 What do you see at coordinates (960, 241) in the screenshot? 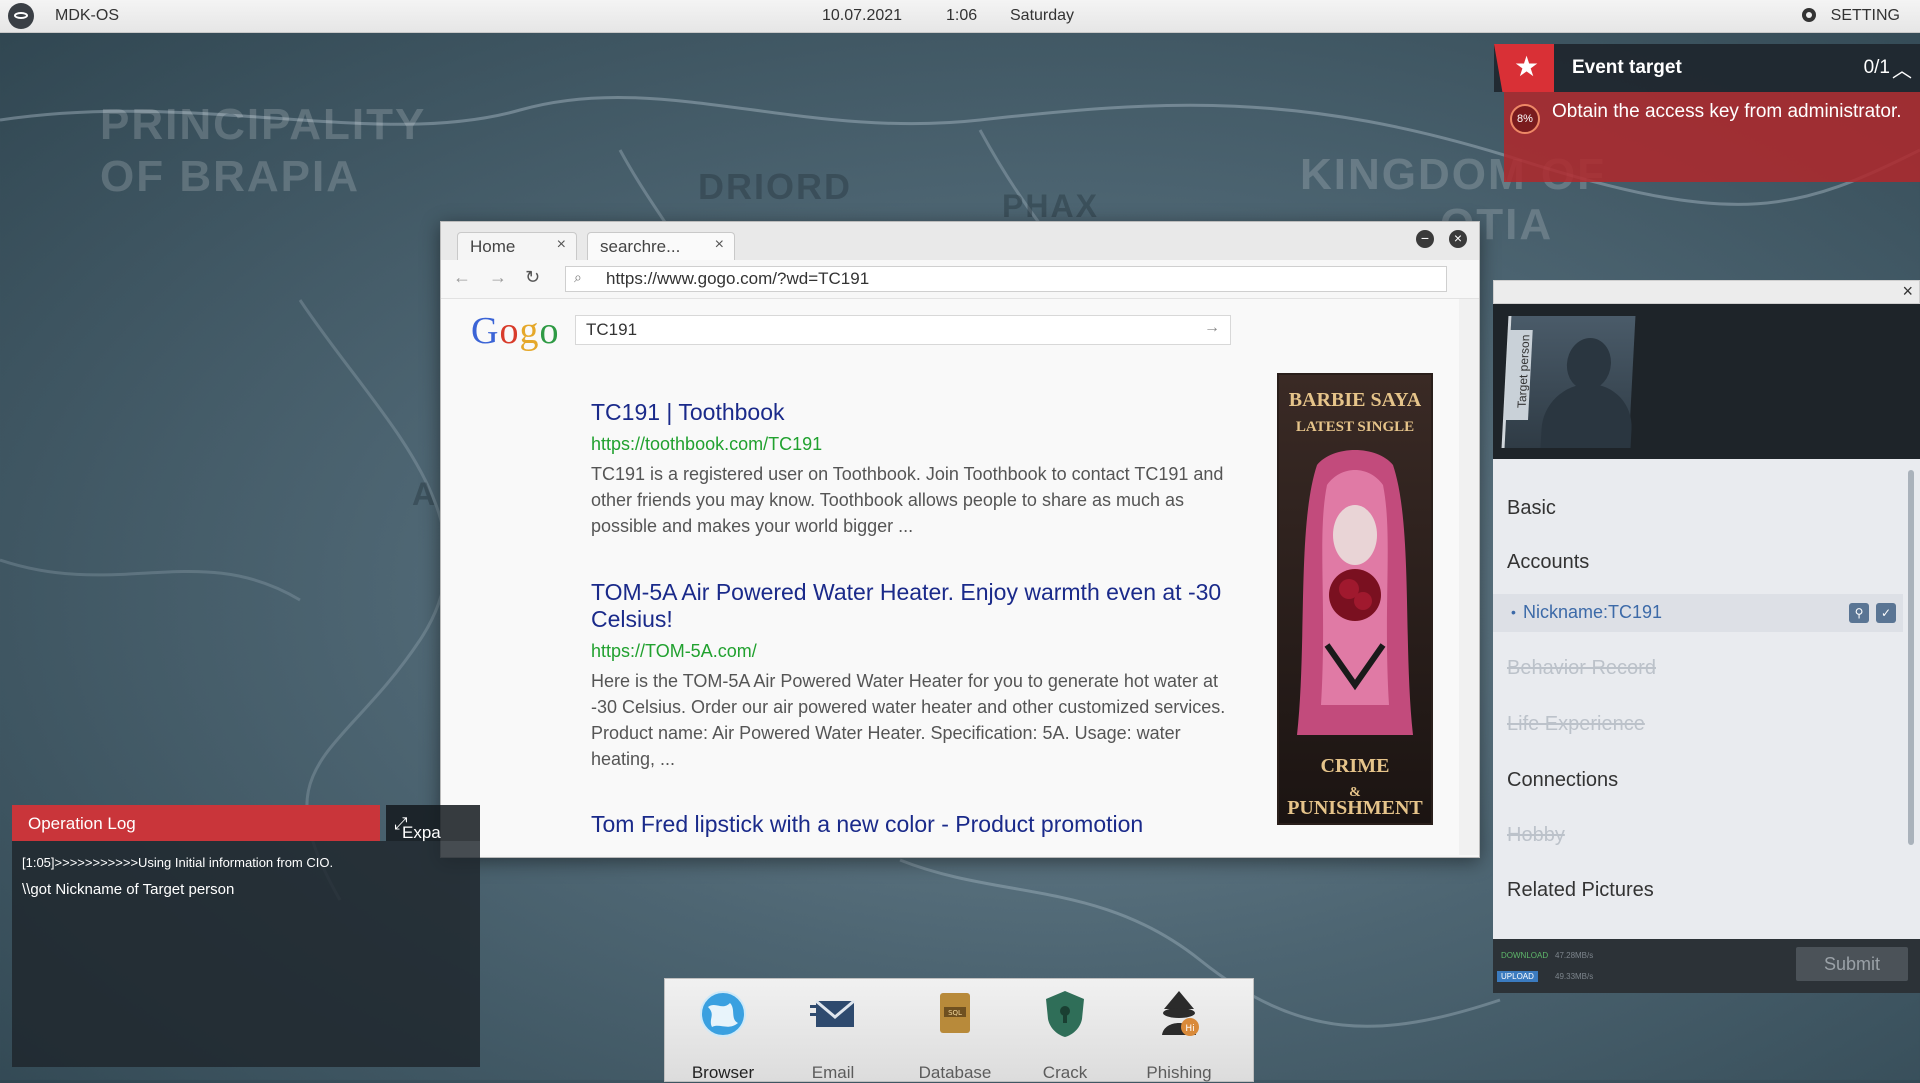
I see `browser-tab-bar: Home × searchre... × − ×` at bounding box center [960, 241].